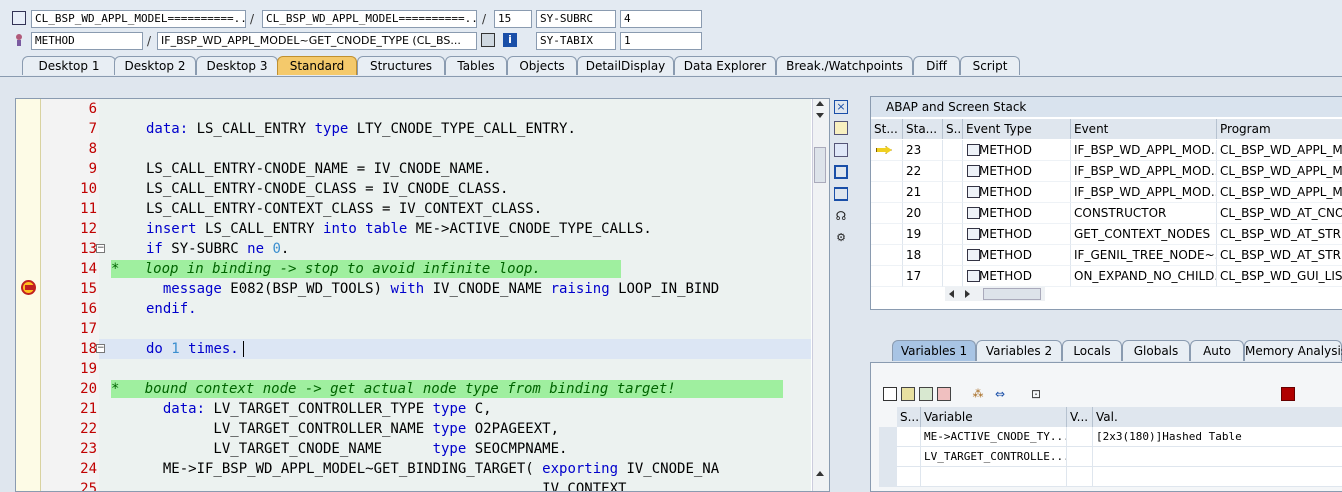 Image resolution: width=1342 pixels, height=492 pixels. What do you see at coordinates (841, 150) in the screenshot?
I see `swap-tool-icon` at bounding box center [841, 150].